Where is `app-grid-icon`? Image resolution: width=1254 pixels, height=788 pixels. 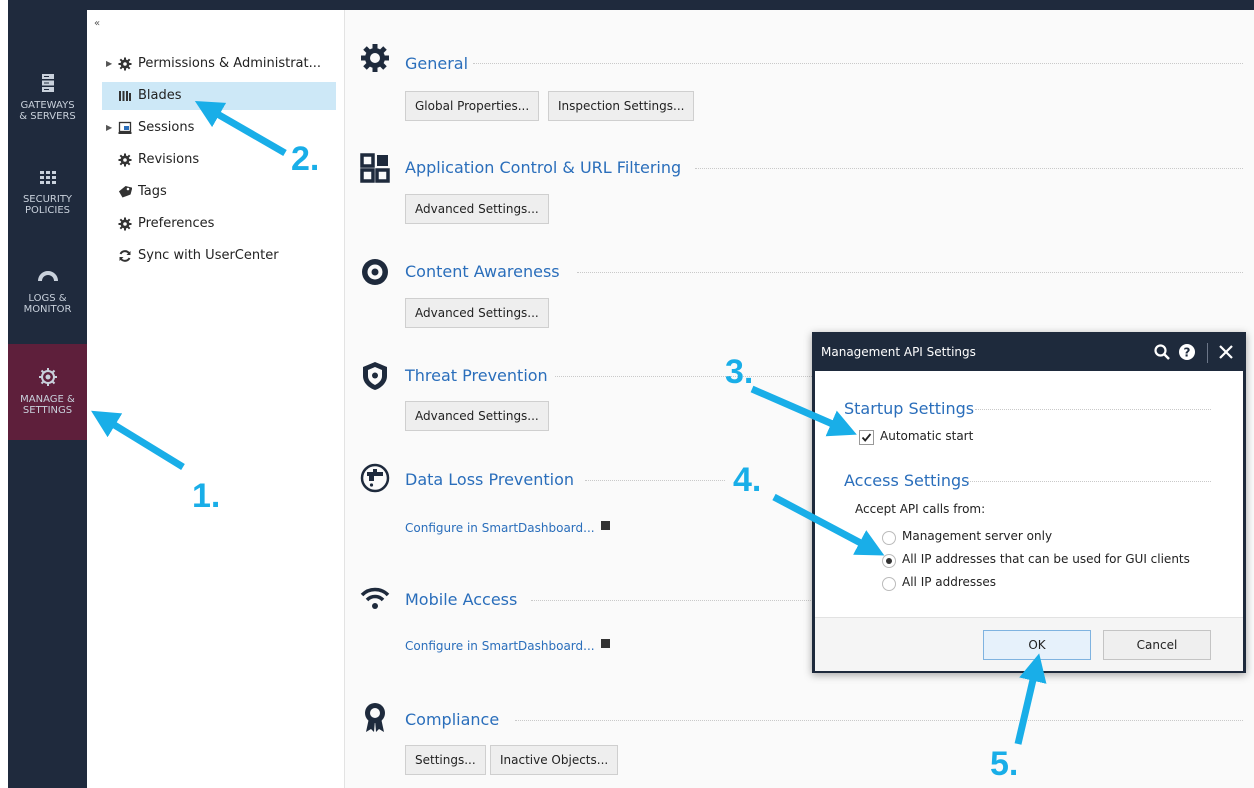
app-grid-icon is located at coordinates (375, 168).